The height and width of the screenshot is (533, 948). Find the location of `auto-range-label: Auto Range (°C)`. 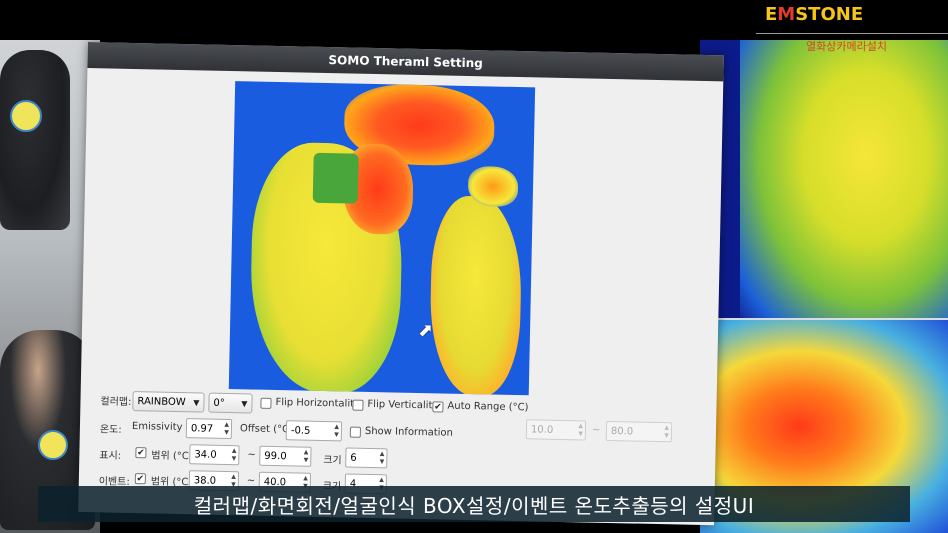

auto-range-label: Auto Range (°C) is located at coordinates (488, 407).